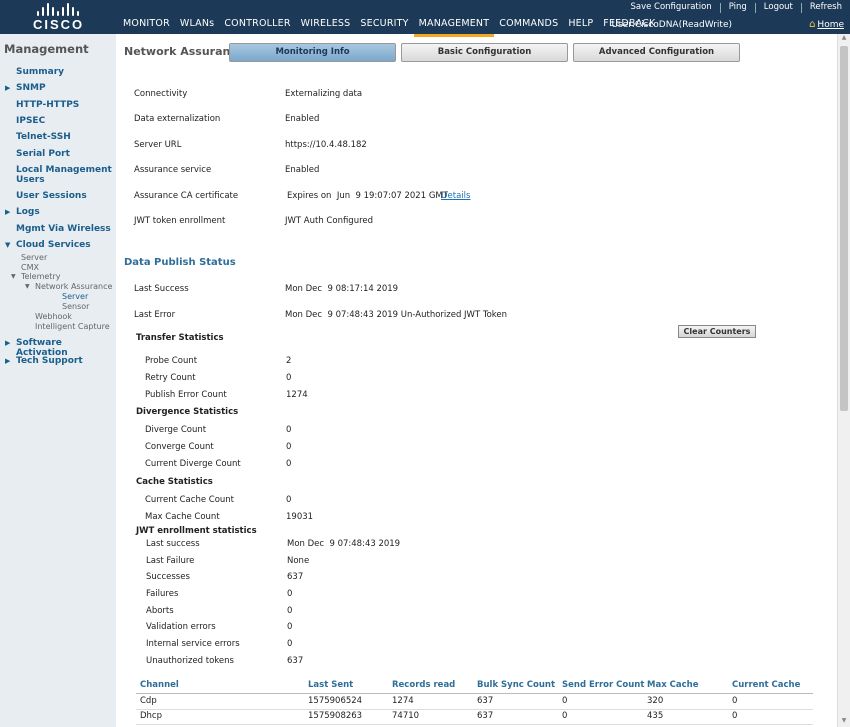 This screenshot has height=727, width=850. Describe the element at coordinates (53, 245) in the screenshot. I see `sidebar-item-cloud-services: Cloud Services` at that location.